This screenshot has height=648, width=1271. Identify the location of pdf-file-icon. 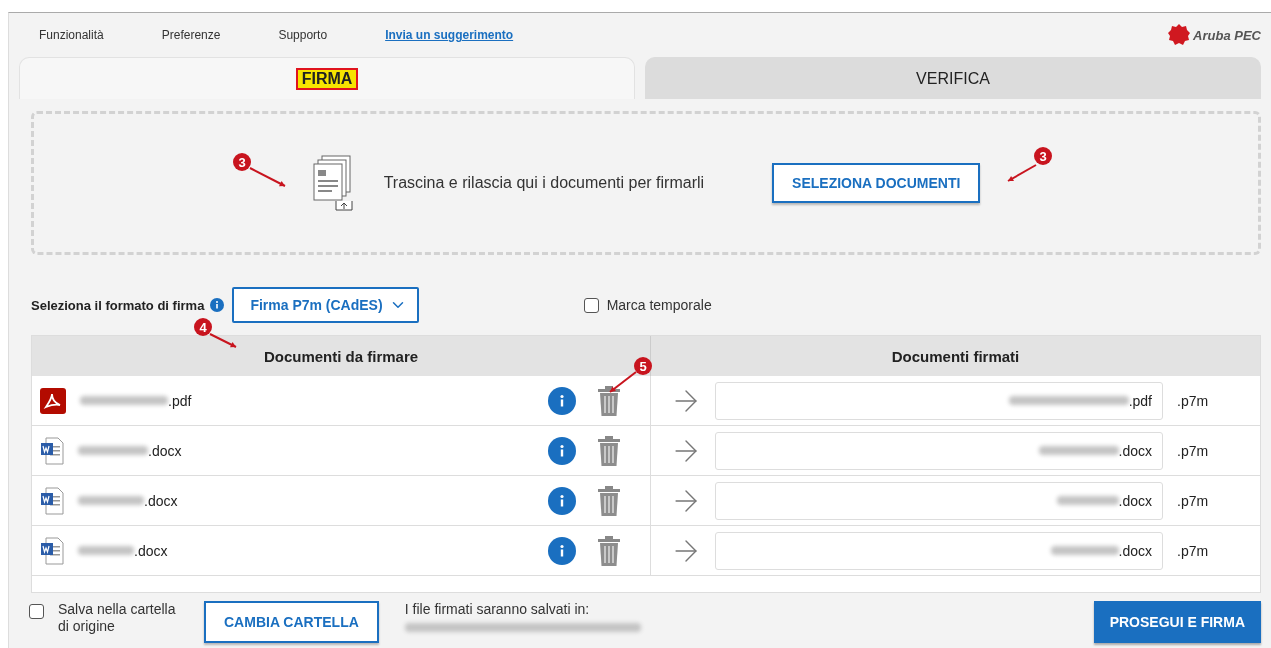
(53, 400).